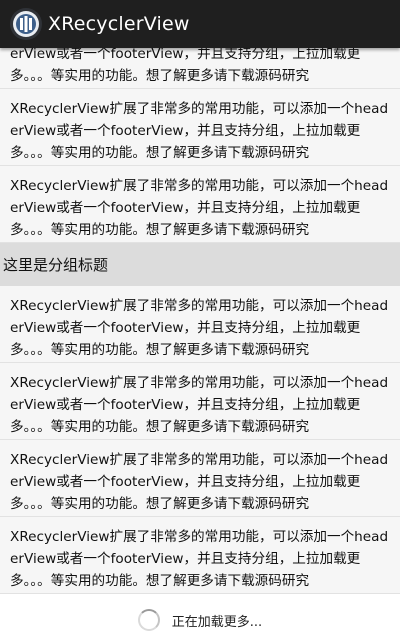 The height and width of the screenshot is (642, 400). I want to click on group-header: 这里是分组标题, so click(200, 264).